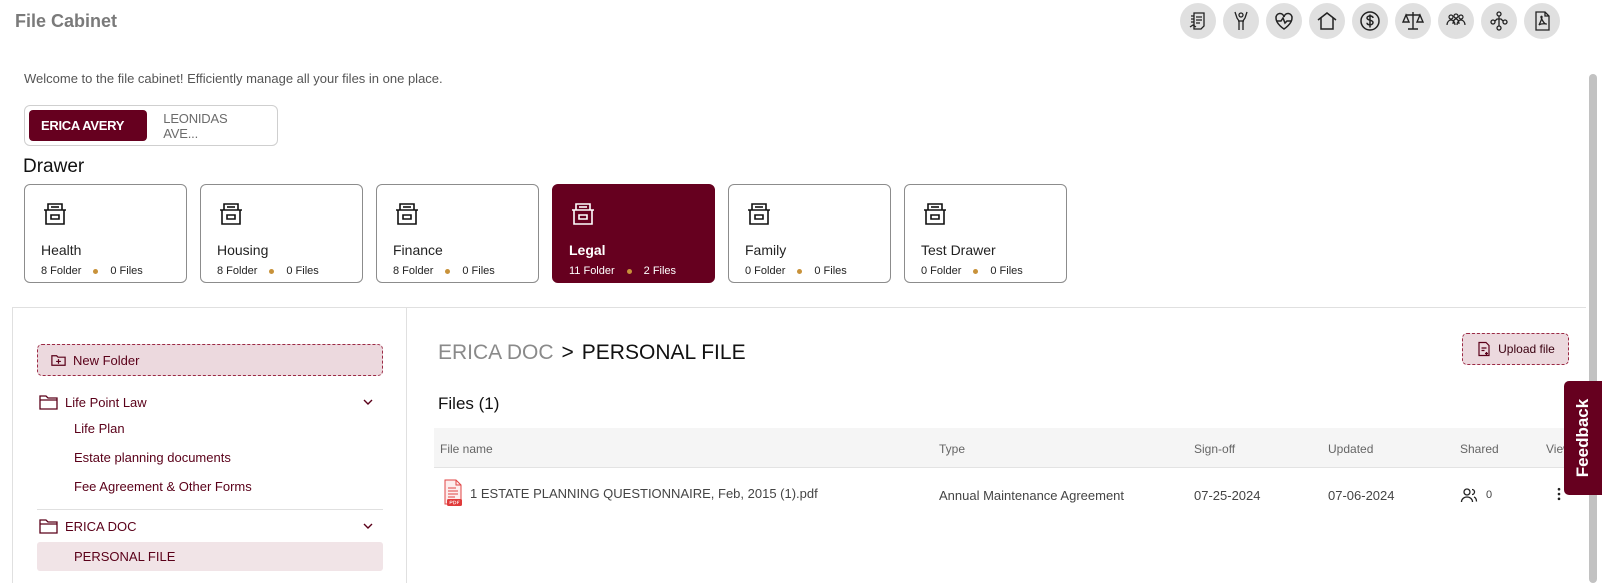  What do you see at coordinates (660, 271) in the screenshot?
I see `file-count: 2 Files` at bounding box center [660, 271].